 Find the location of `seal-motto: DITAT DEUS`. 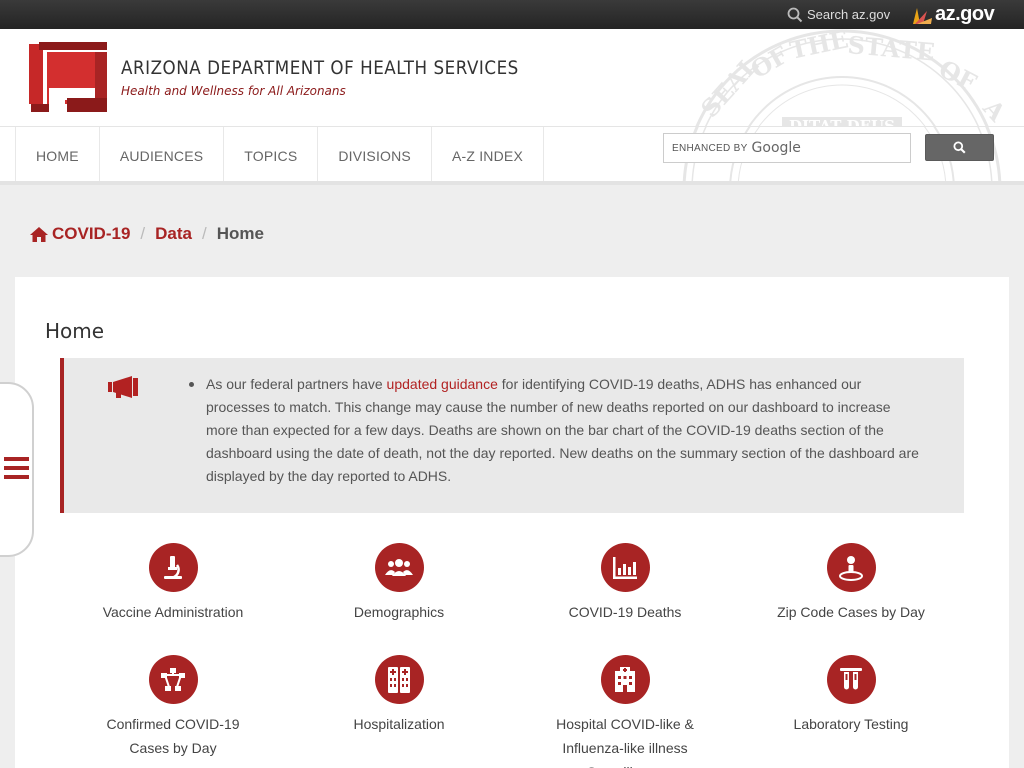

seal-motto: DITAT DEUS is located at coordinates (842, 121).